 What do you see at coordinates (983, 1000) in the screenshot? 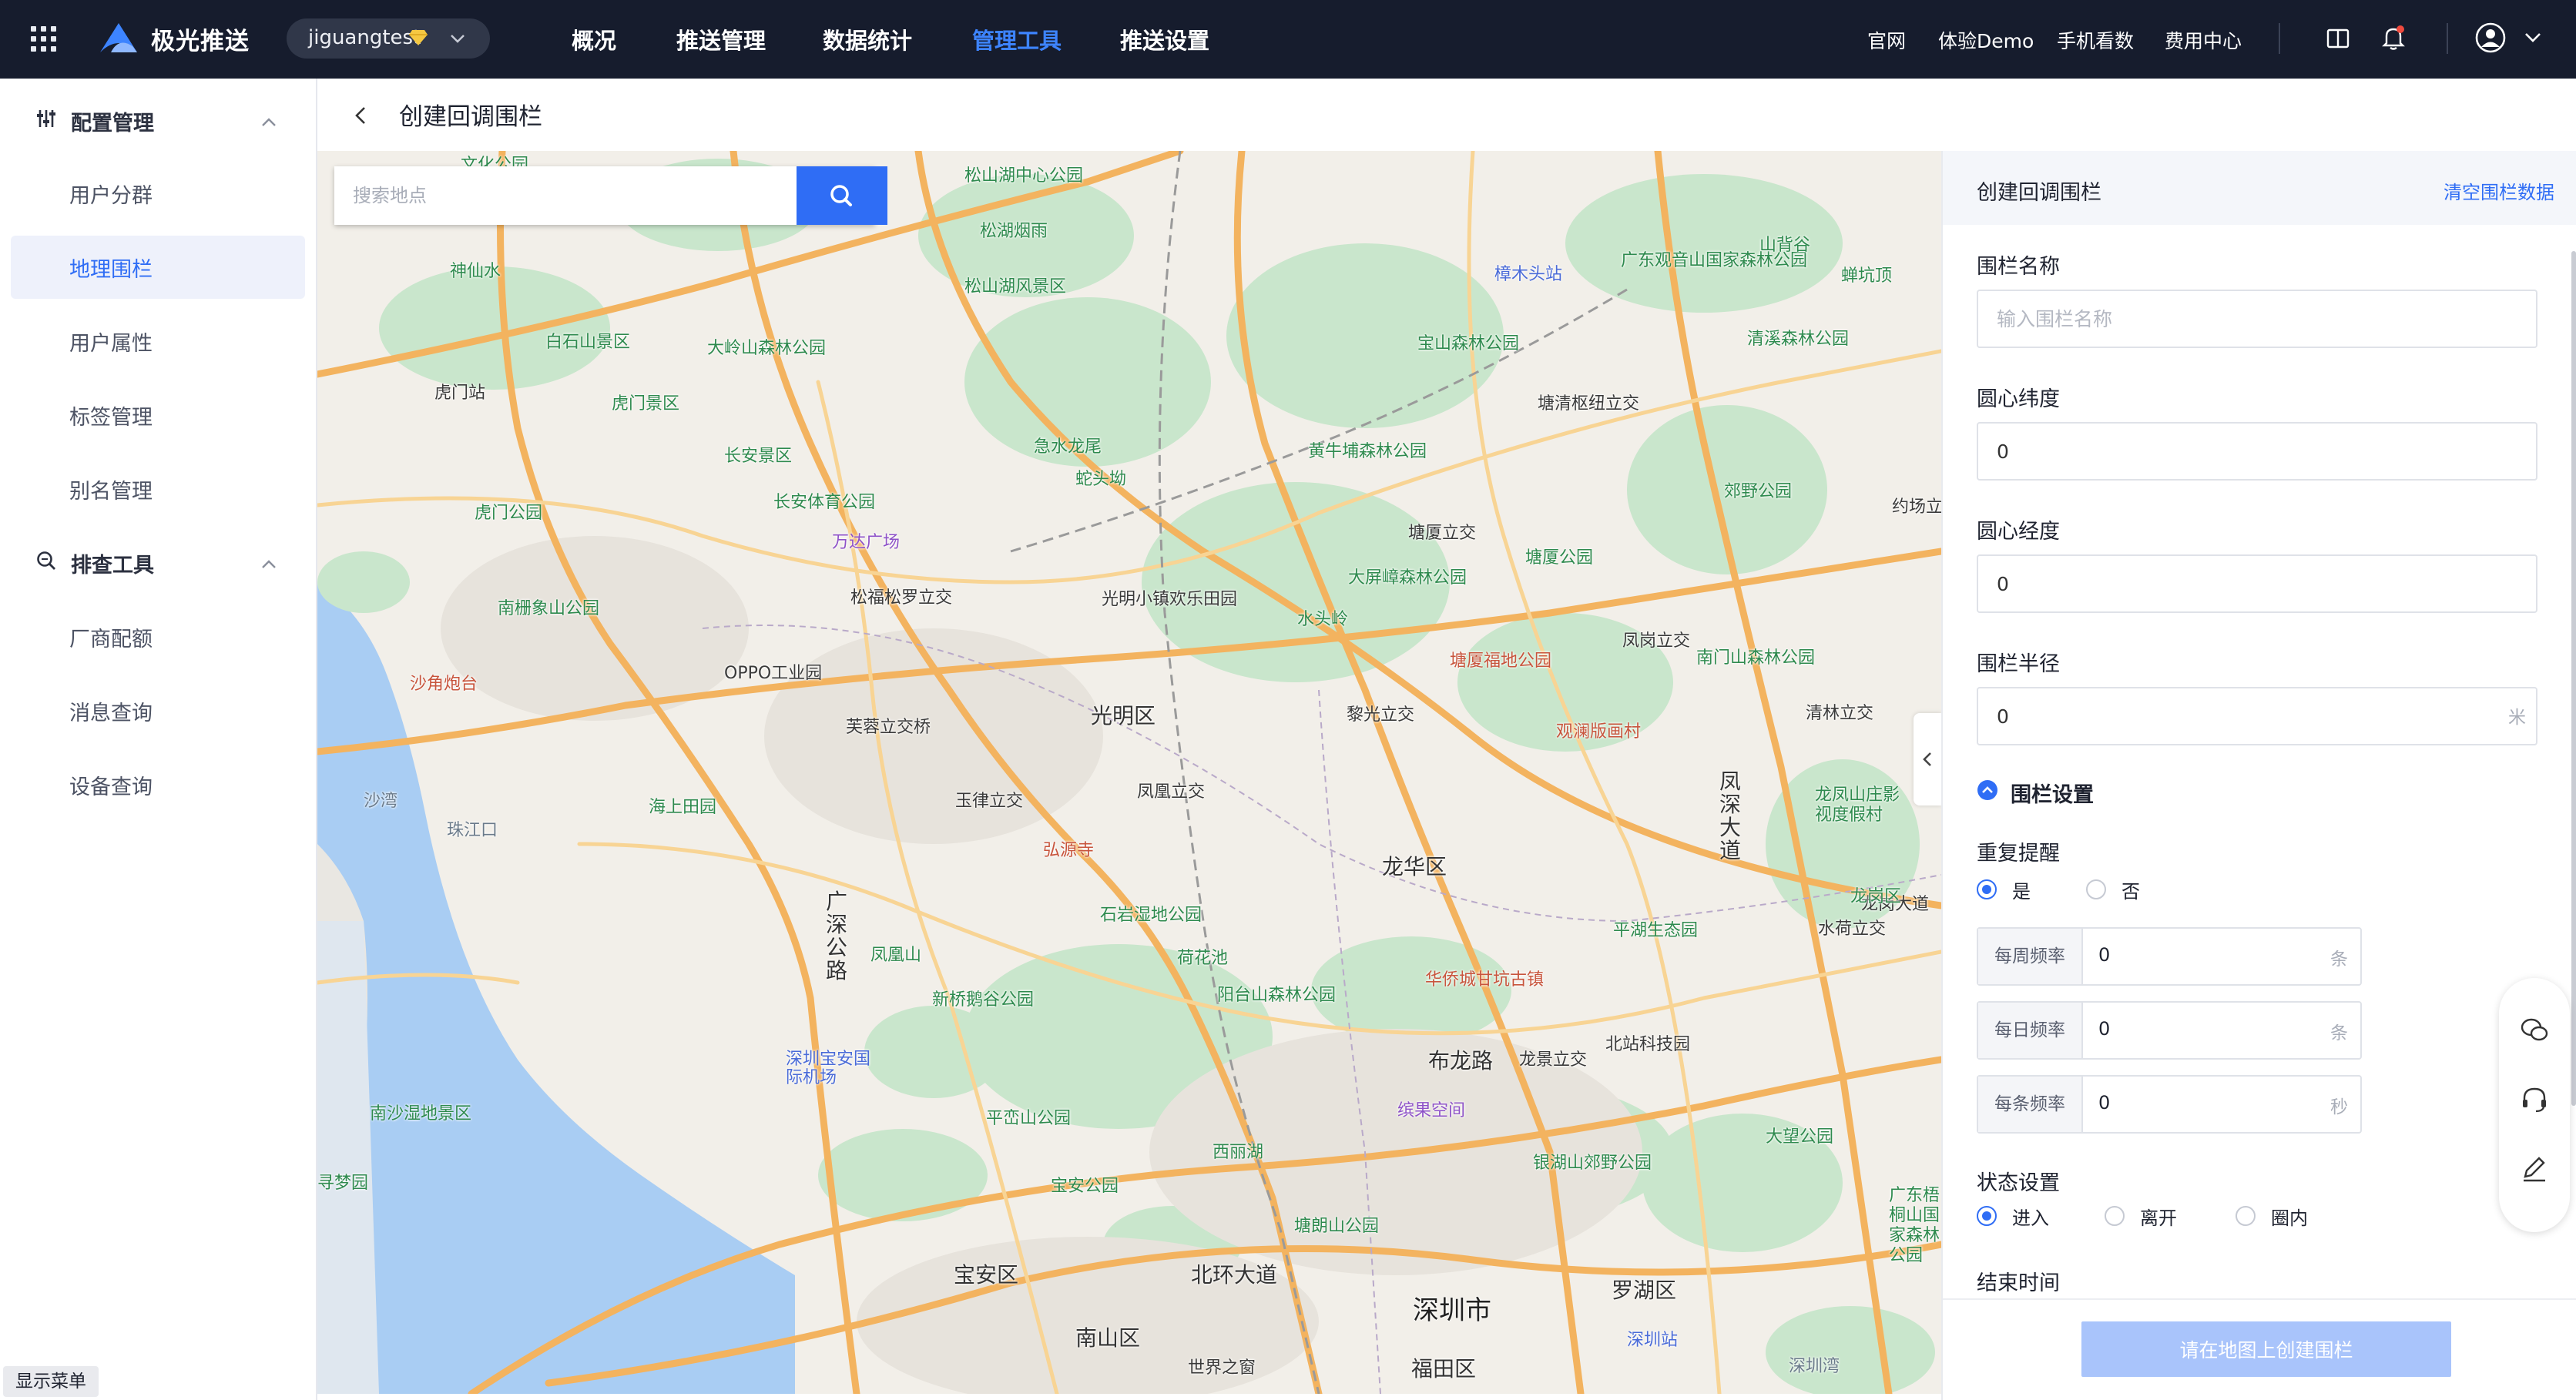
I see `map-poi-label: 新桥鹅谷公园` at bounding box center [983, 1000].